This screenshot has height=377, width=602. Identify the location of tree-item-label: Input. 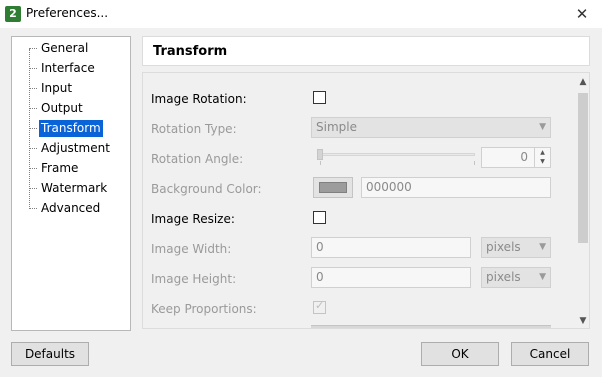
(57, 87).